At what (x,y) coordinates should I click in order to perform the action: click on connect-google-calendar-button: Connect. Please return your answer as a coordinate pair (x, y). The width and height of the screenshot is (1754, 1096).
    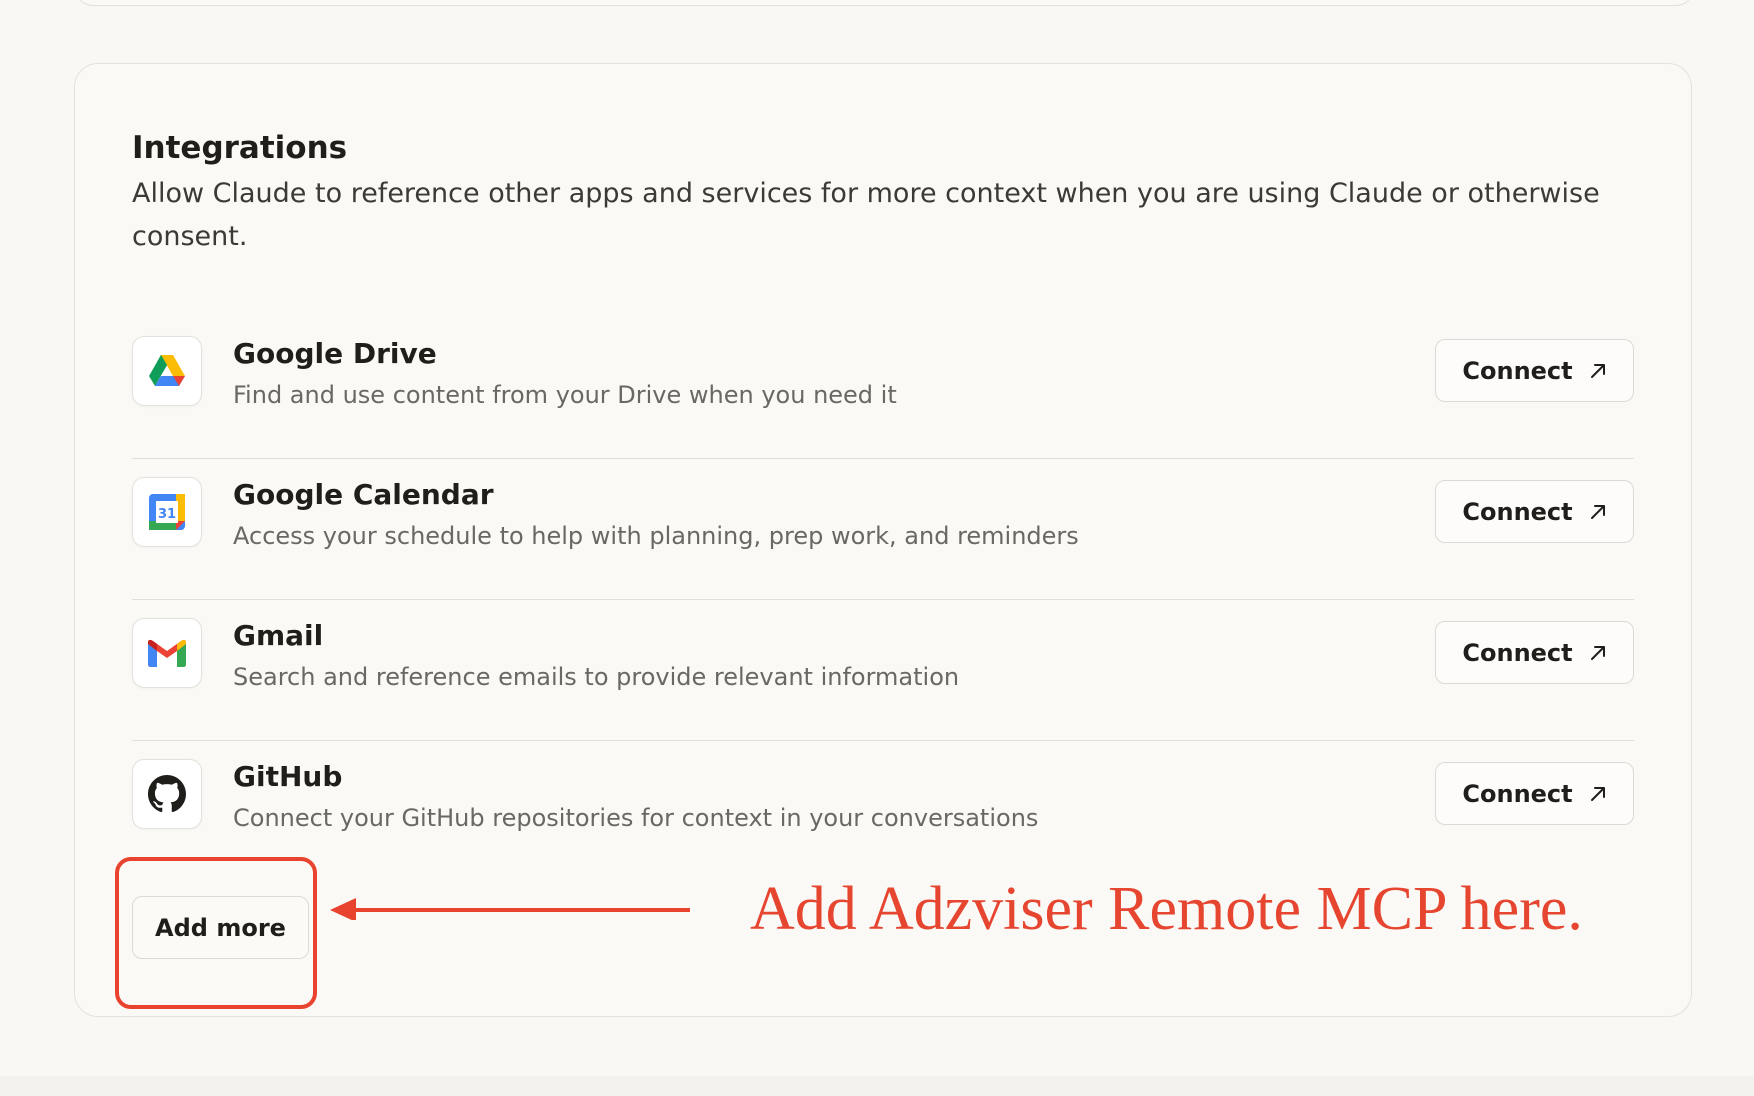
    Looking at the image, I should click on (1534, 511).